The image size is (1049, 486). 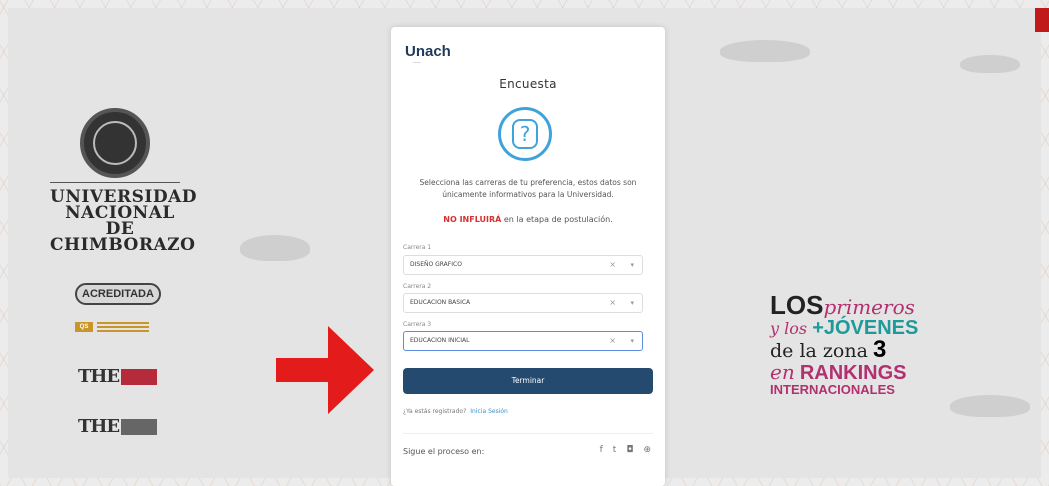 I want to click on unach-logo: Unach, so click(x=428, y=51).